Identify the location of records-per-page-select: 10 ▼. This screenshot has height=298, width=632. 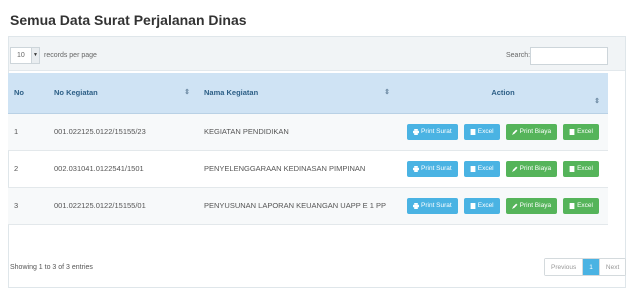
(25, 55).